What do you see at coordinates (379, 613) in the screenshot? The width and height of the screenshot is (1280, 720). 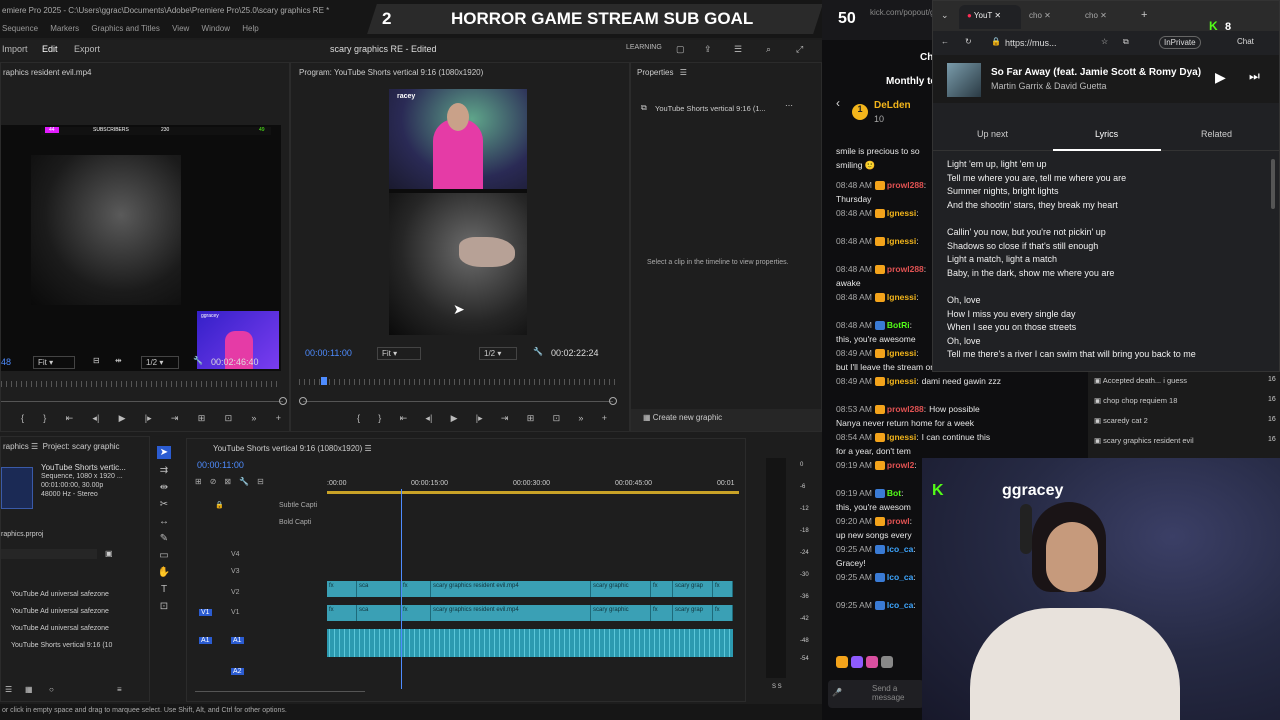 I see `clip-v1-2: sca` at bounding box center [379, 613].